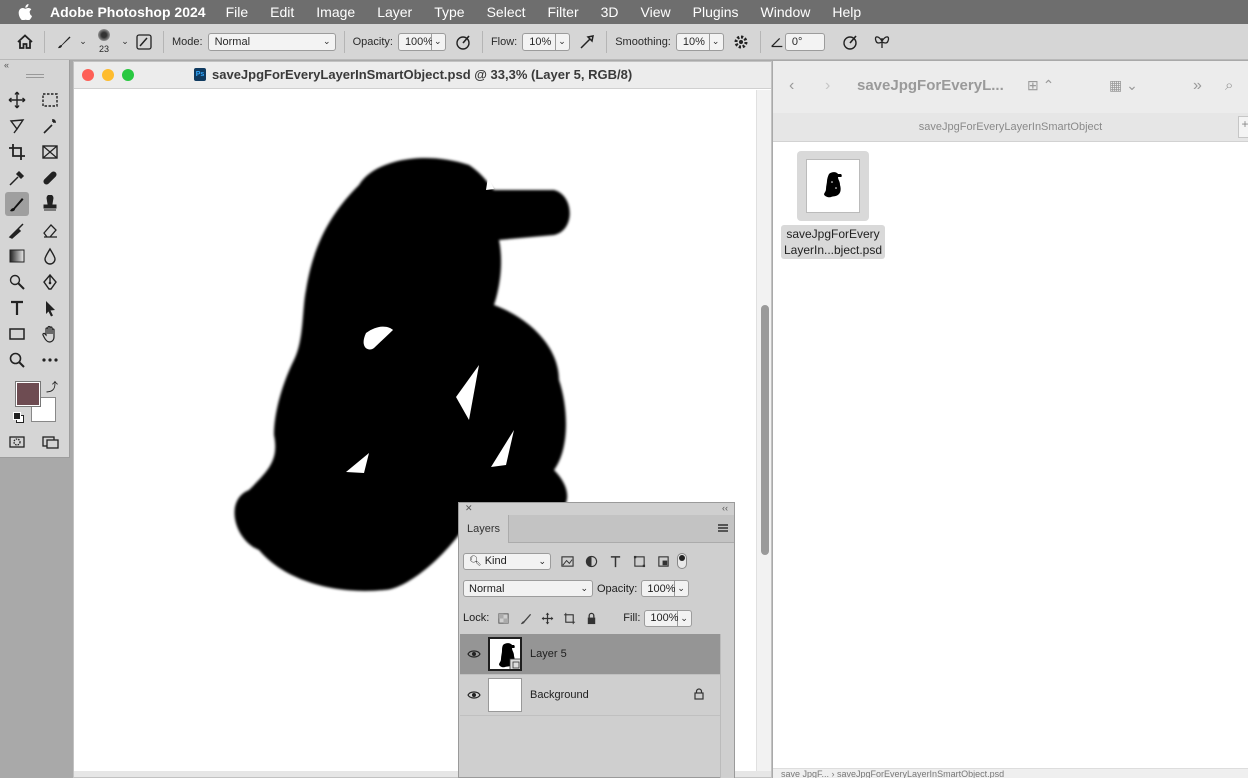 This screenshot has width=1248, height=778. I want to click on crop-tool-icon, so click(17, 152).